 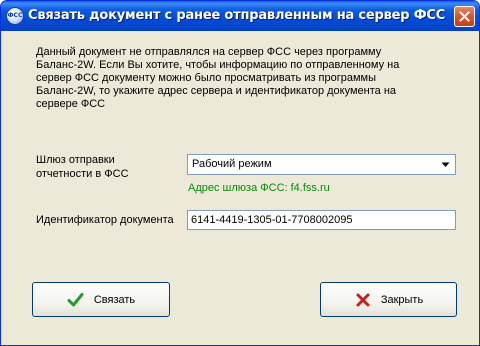 What do you see at coordinates (105, 220) in the screenshot?
I see `document-id-label: Идентификатор документа` at bounding box center [105, 220].